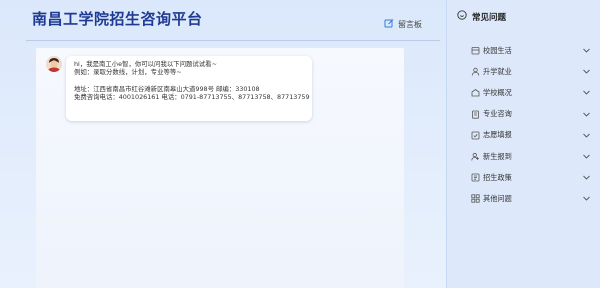 The width and height of the screenshot is (600, 288). Describe the element at coordinates (523, 114) in the screenshot. I see `faq-item-major: 专业咨询` at that location.